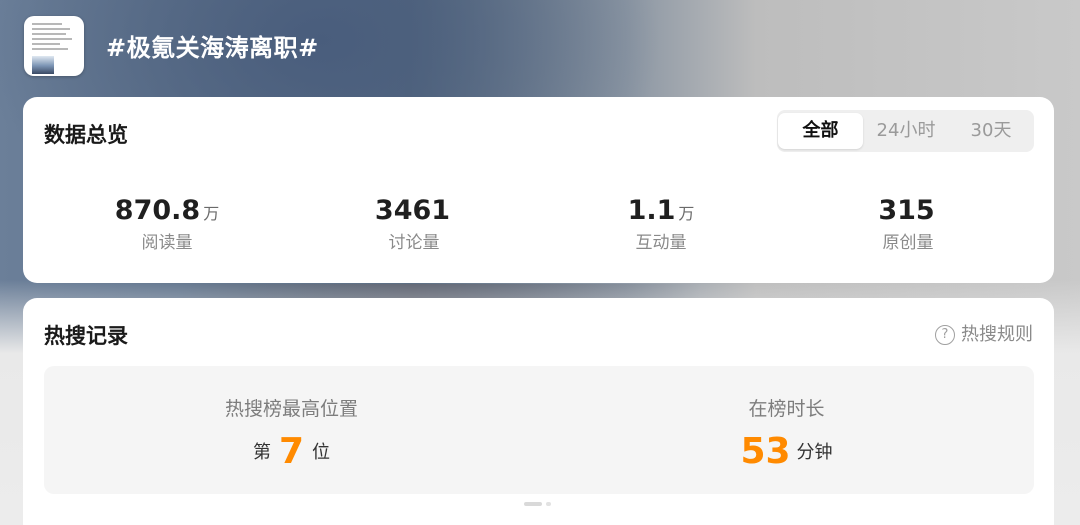  Describe the element at coordinates (533, 504) in the screenshot. I see `page-dot-active` at that location.